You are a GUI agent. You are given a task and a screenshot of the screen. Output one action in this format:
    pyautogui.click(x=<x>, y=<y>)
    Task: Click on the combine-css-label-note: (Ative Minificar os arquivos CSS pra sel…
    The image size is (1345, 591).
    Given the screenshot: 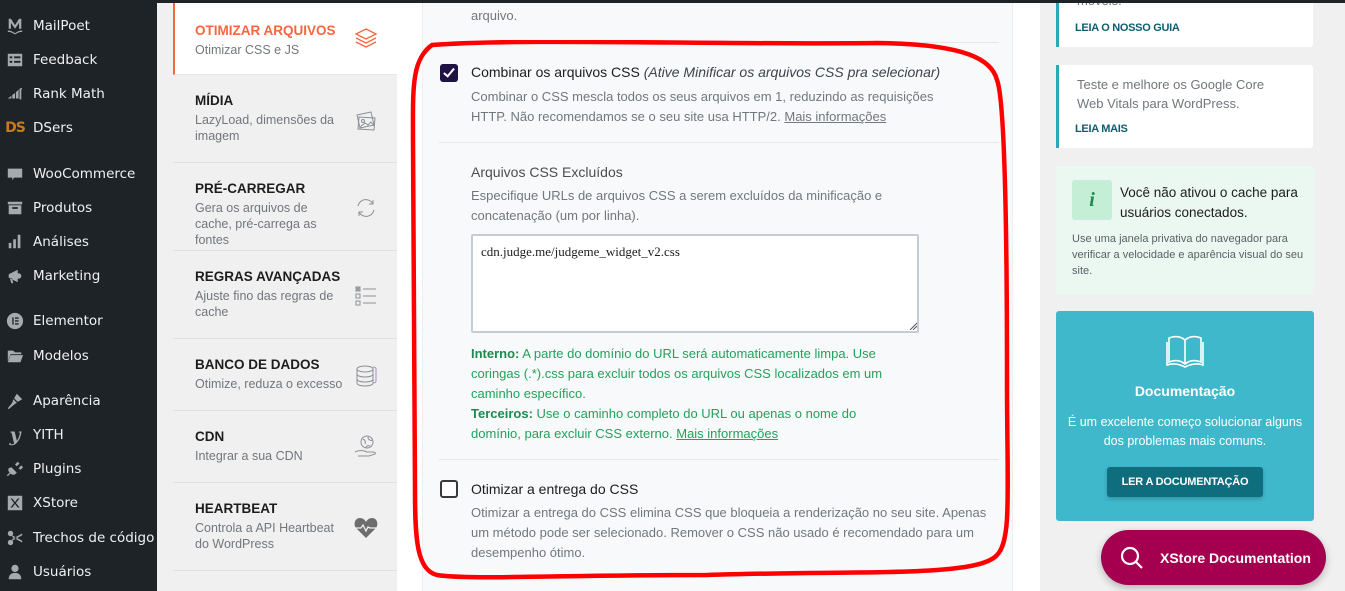 What is the action you would take?
    pyautogui.click(x=792, y=72)
    